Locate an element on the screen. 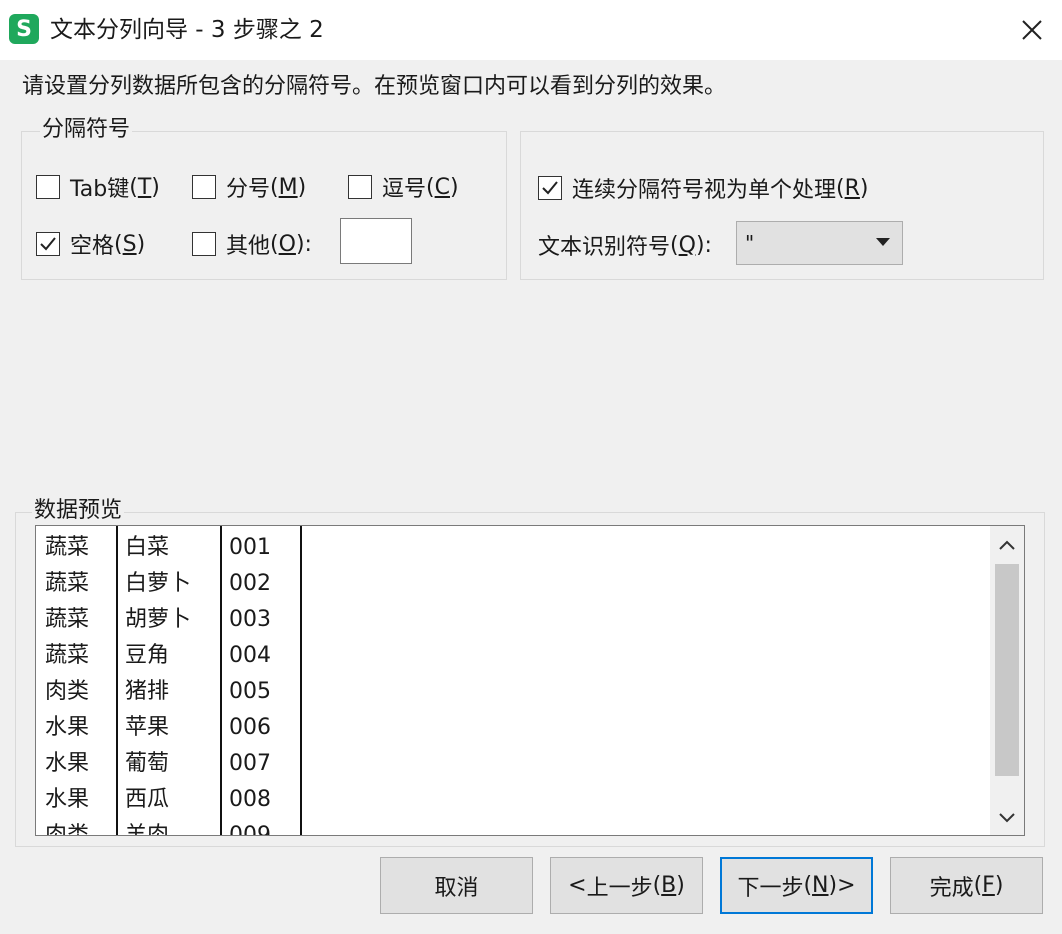  space-label: 空格 is located at coordinates (92, 246).